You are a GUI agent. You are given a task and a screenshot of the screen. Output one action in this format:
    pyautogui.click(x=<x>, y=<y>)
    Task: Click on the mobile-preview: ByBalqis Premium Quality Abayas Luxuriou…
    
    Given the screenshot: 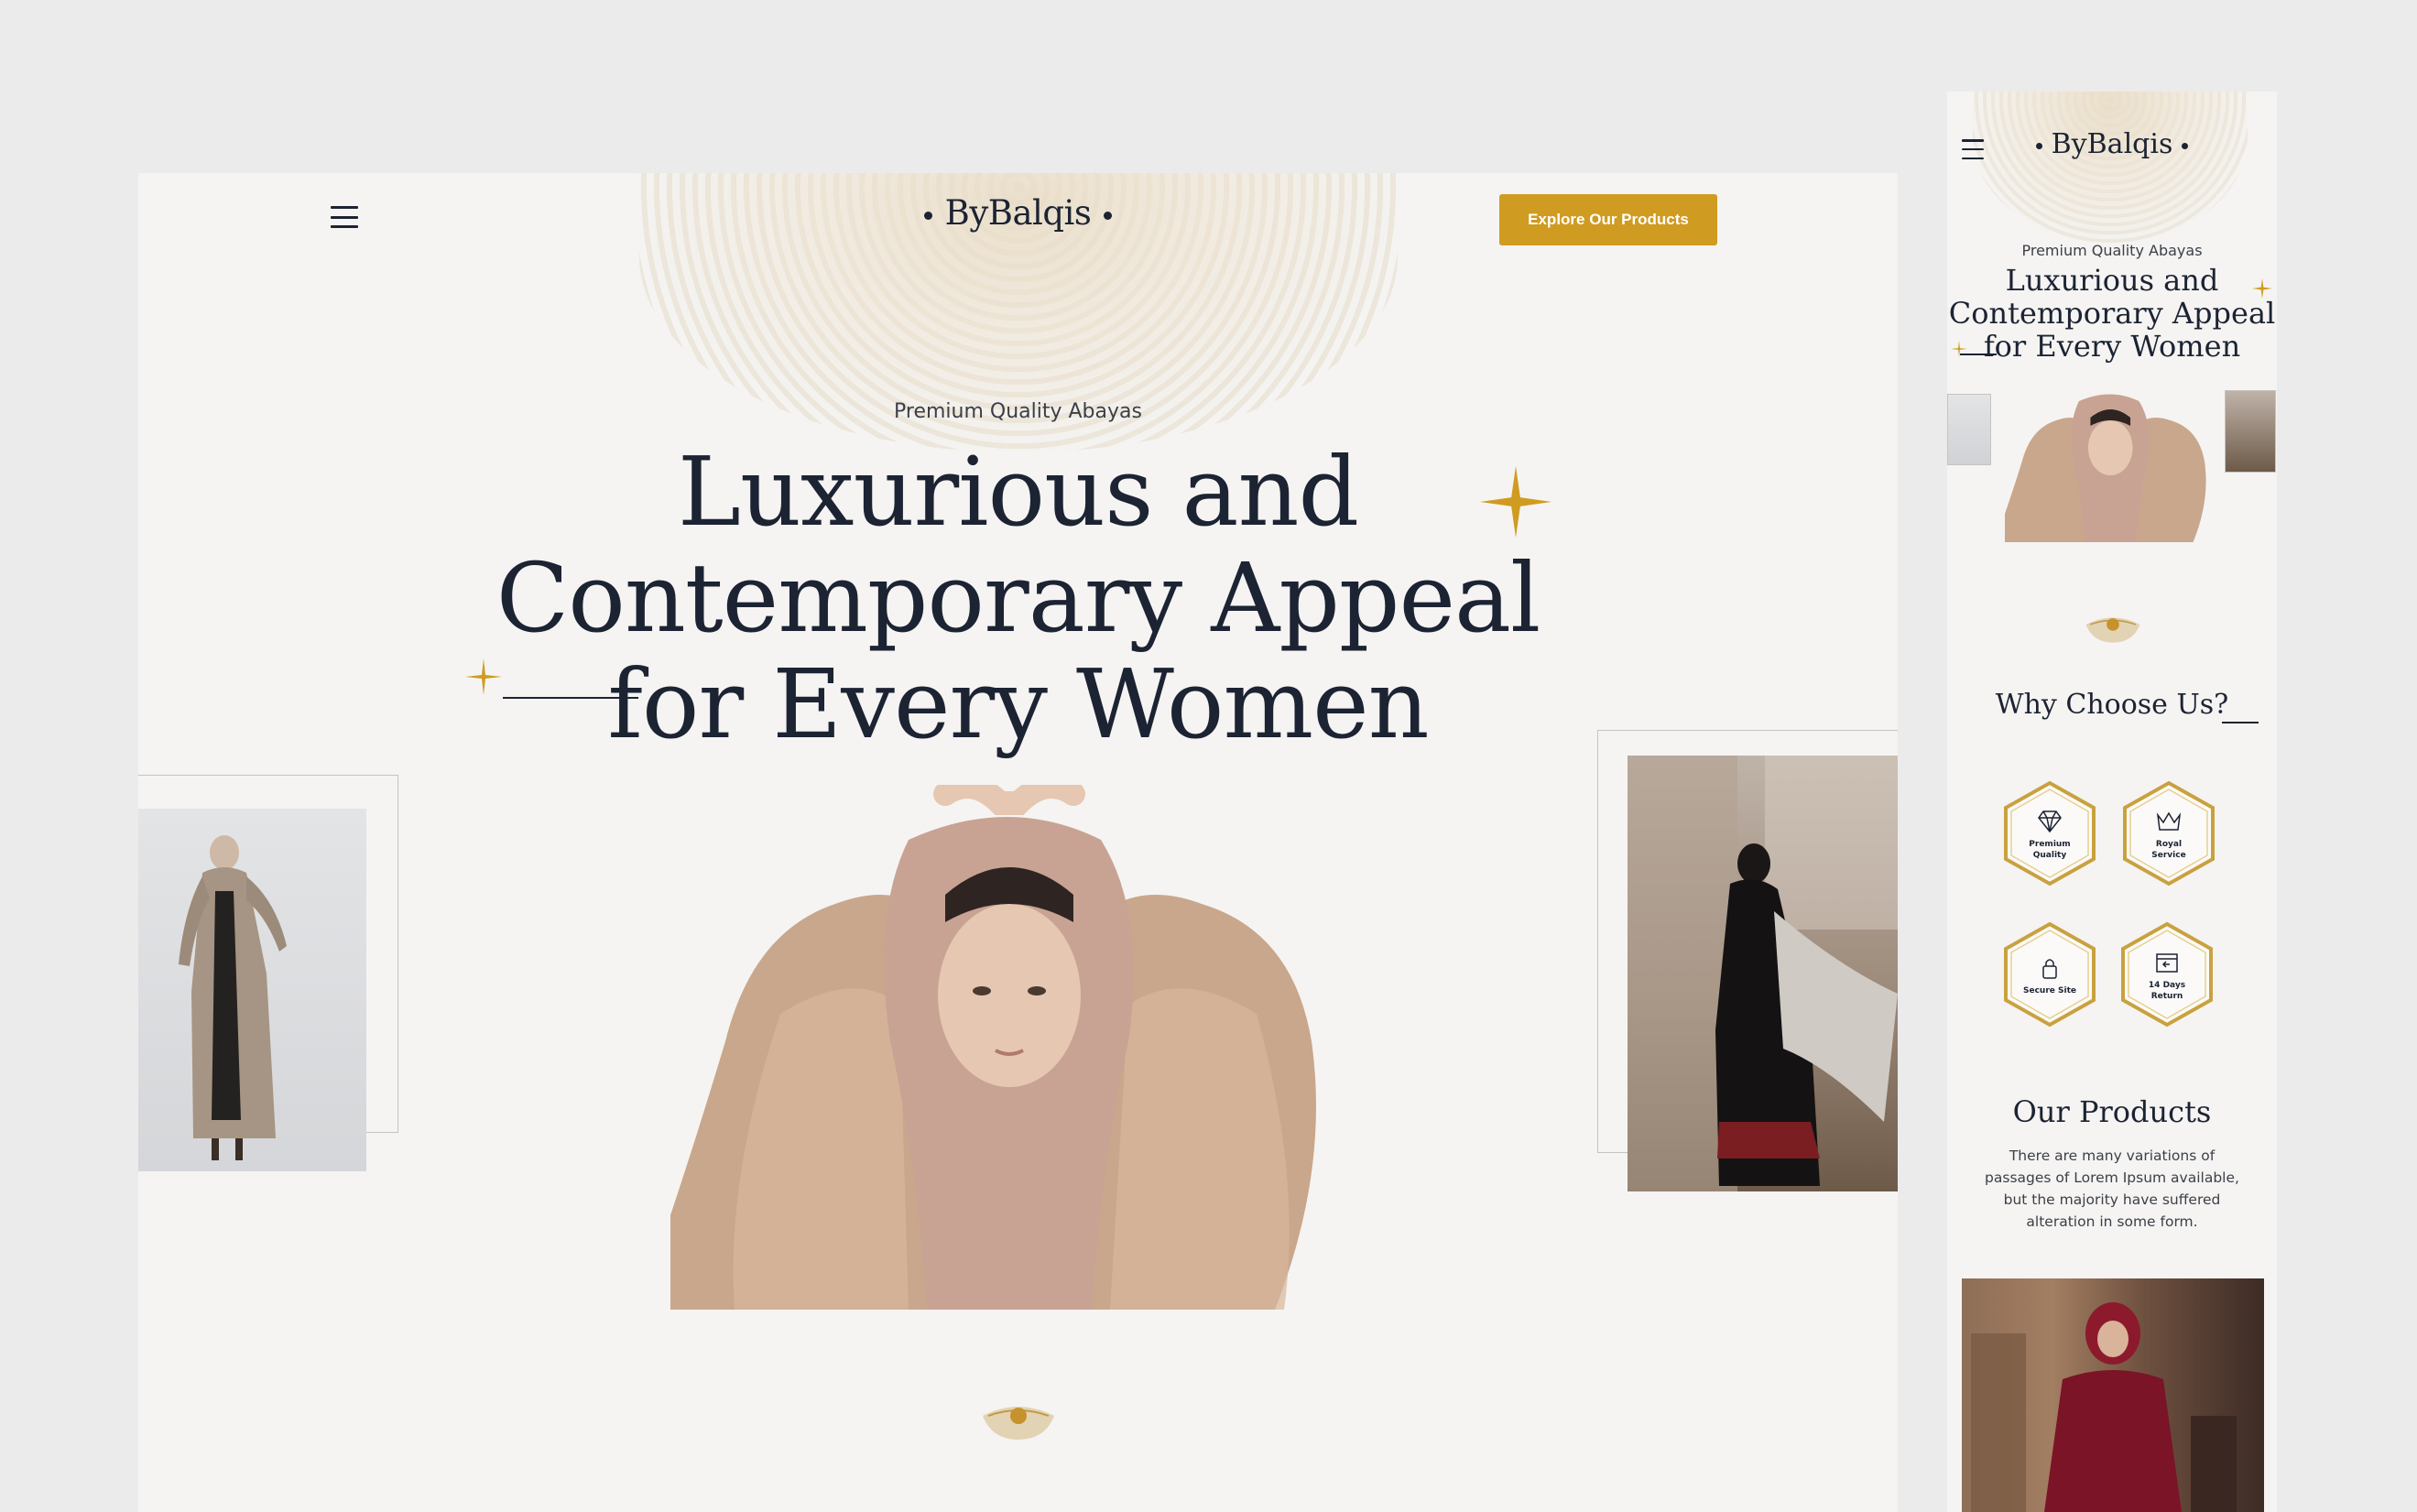 What is the action you would take?
    pyautogui.click(x=2112, y=802)
    